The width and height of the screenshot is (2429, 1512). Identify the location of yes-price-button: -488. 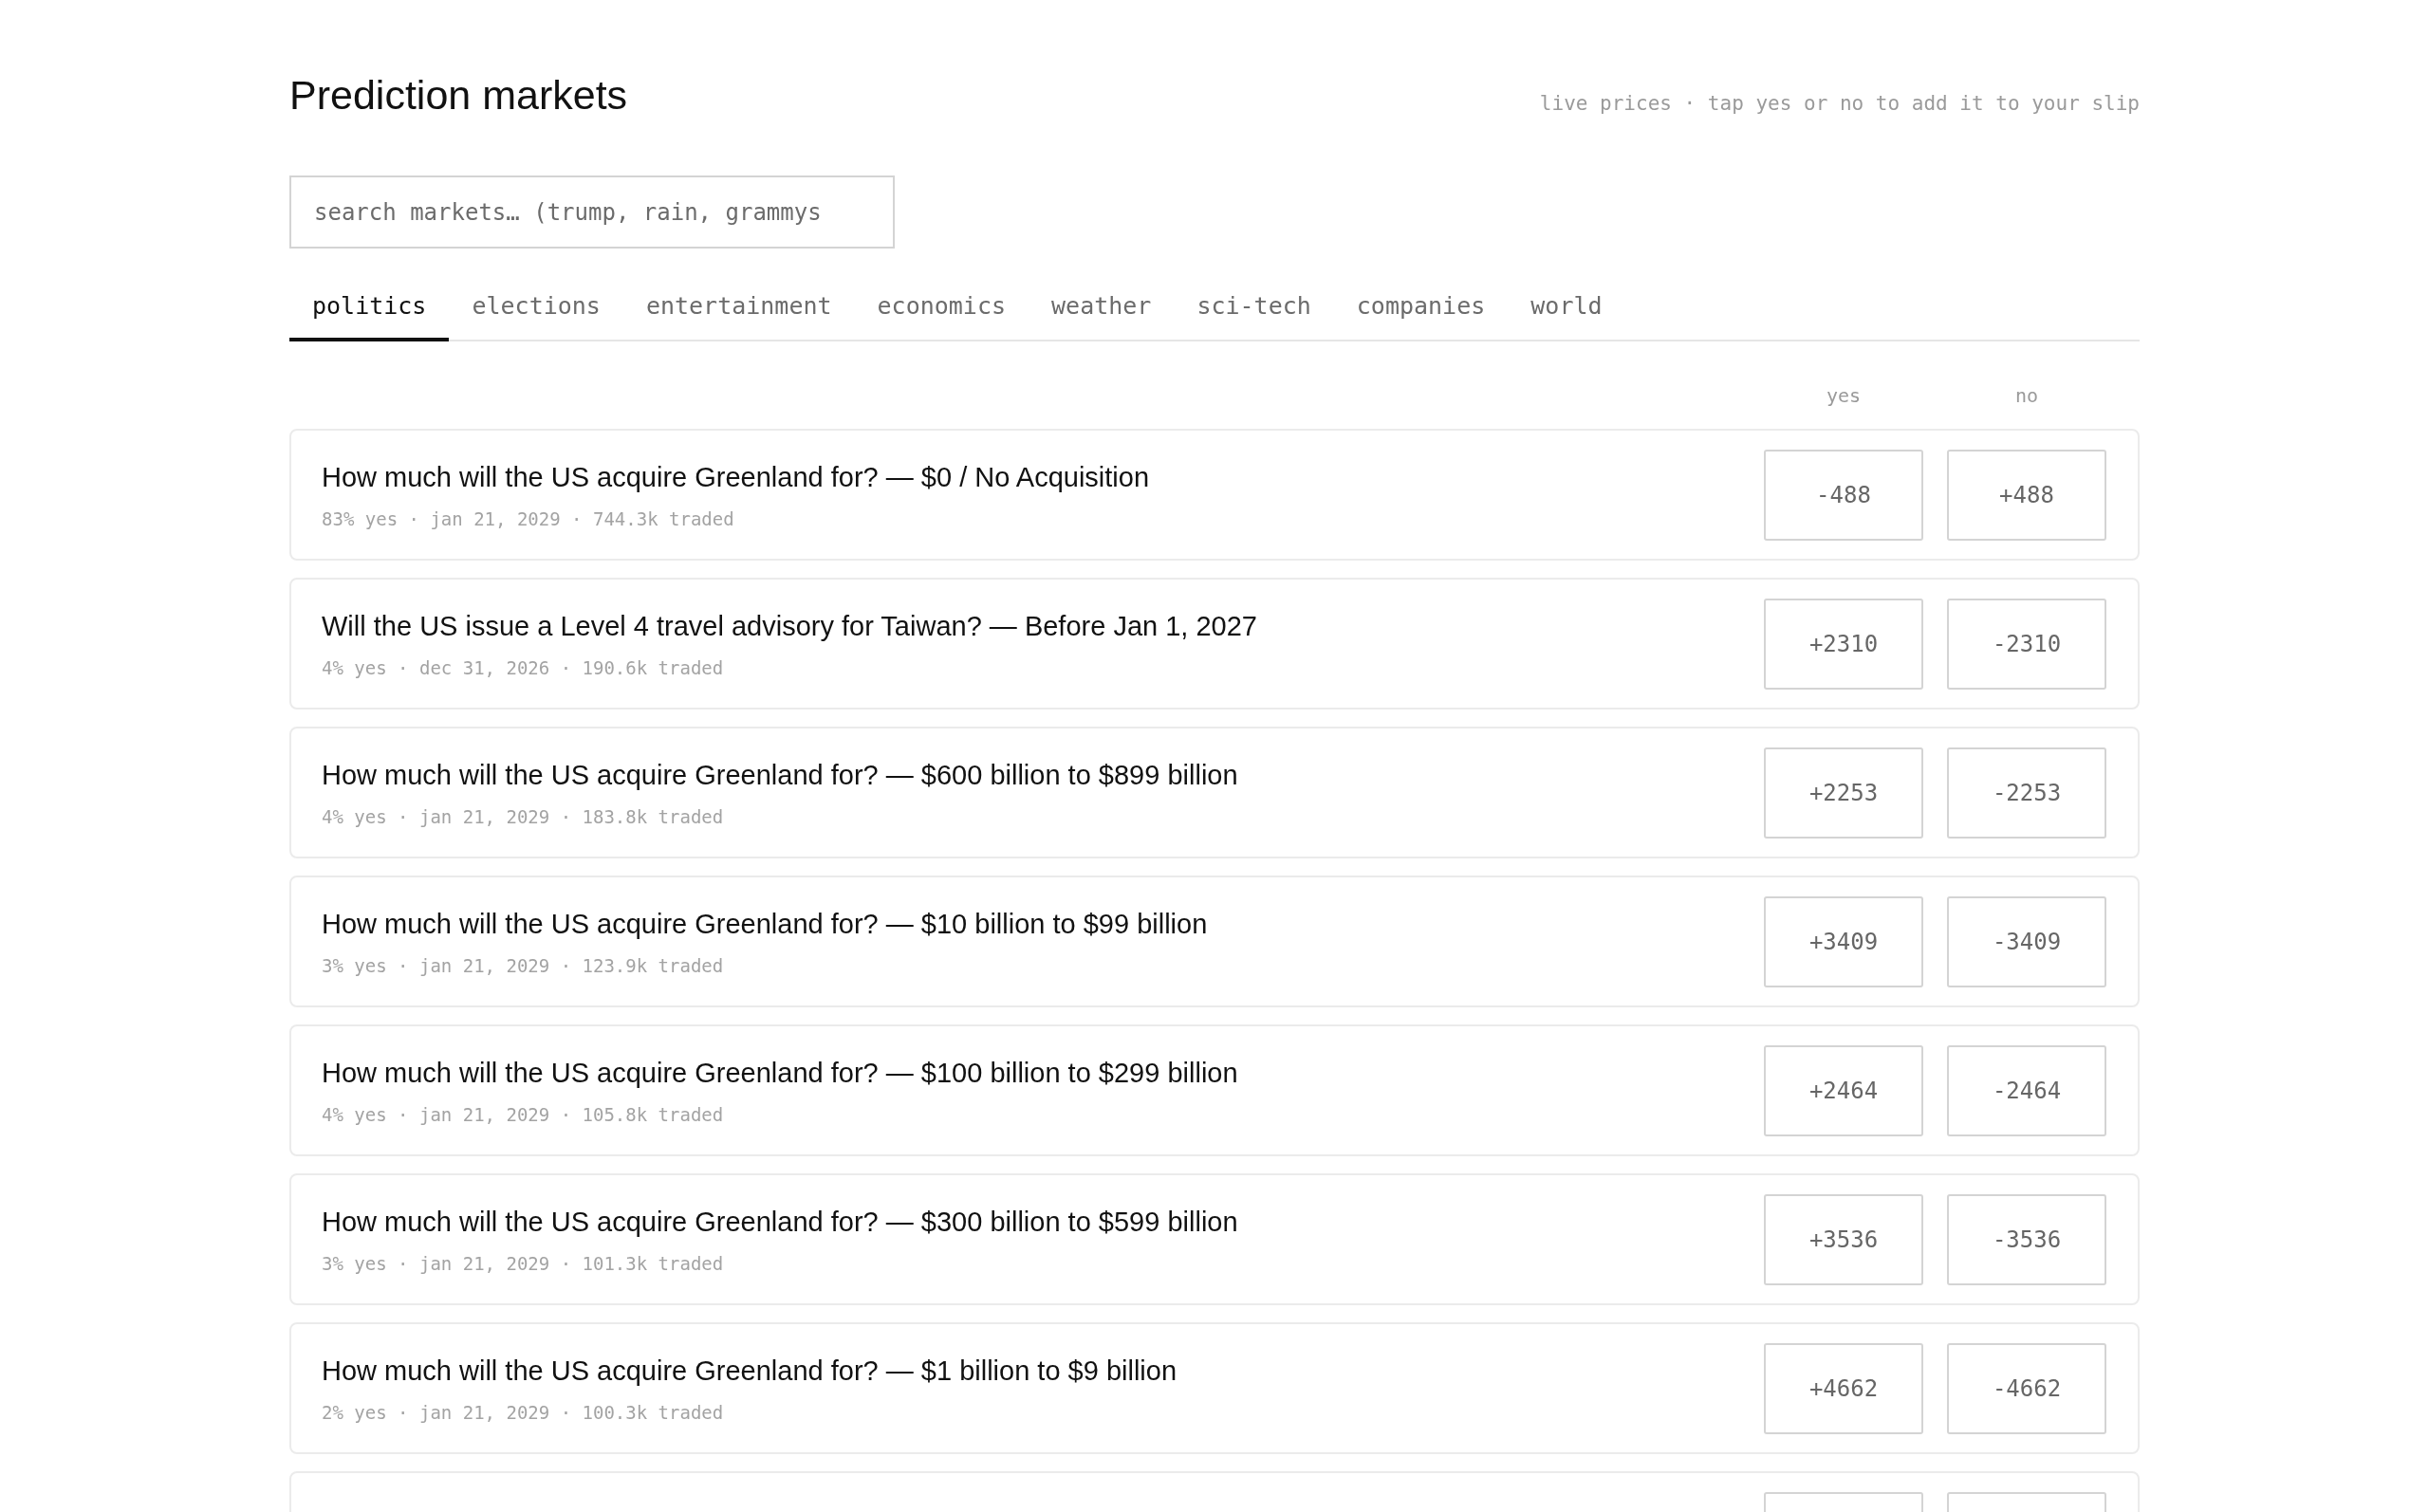
(1843, 495).